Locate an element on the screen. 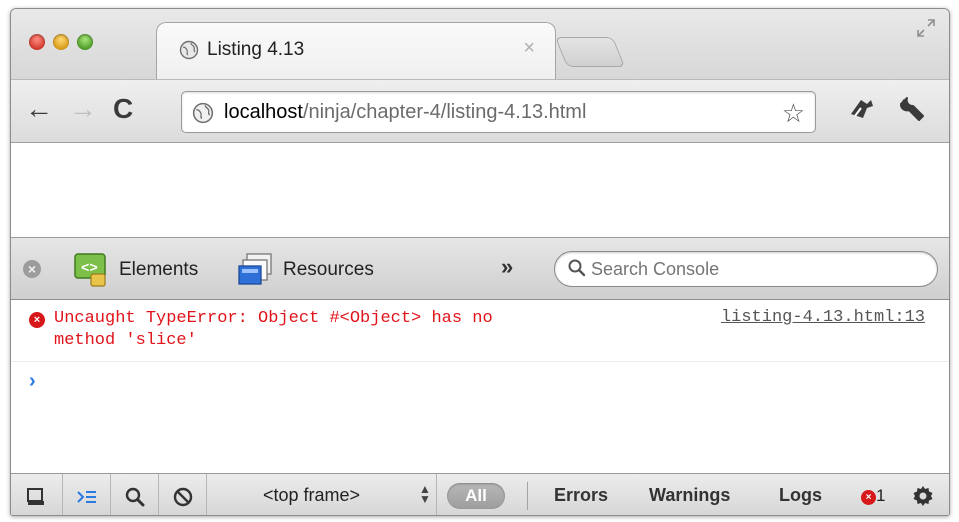 This screenshot has height=522, width=959. filter-divider is located at coordinates (527, 496).